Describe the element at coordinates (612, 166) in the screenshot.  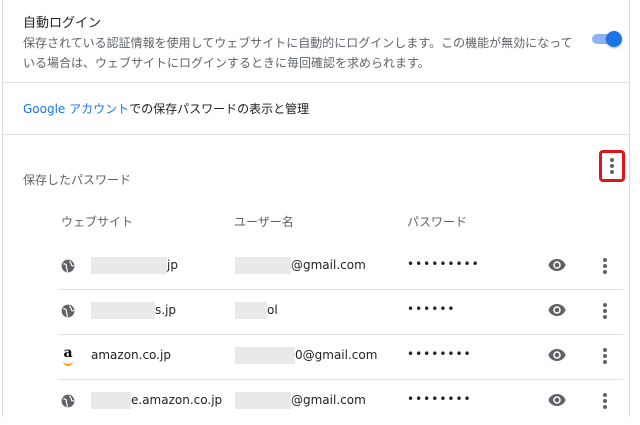
I see `more-actions-icon` at that location.